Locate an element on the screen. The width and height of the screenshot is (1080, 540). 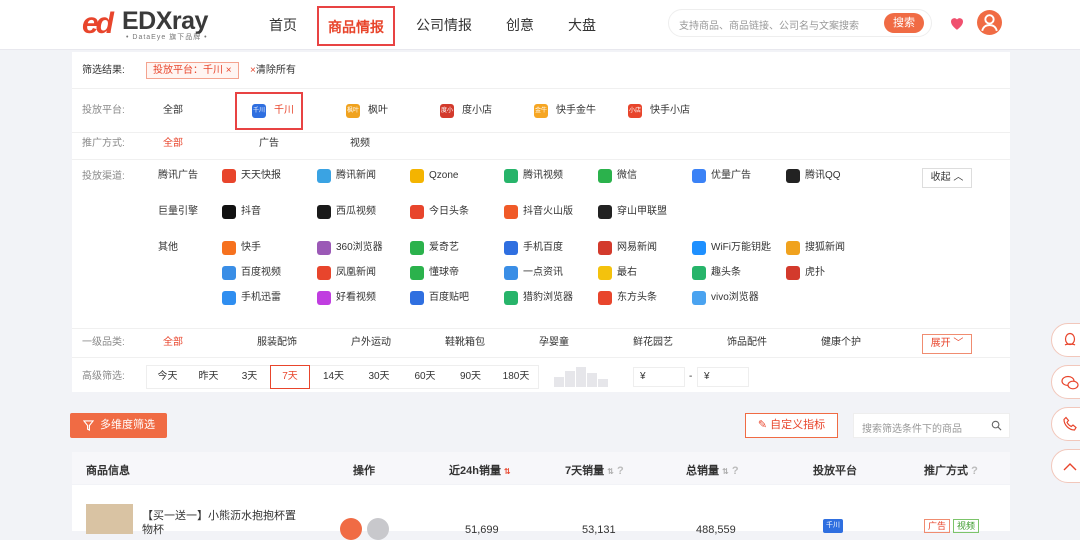
col-sales-24h: 近24h销量 ⇅ is located at coordinates (480, 470).